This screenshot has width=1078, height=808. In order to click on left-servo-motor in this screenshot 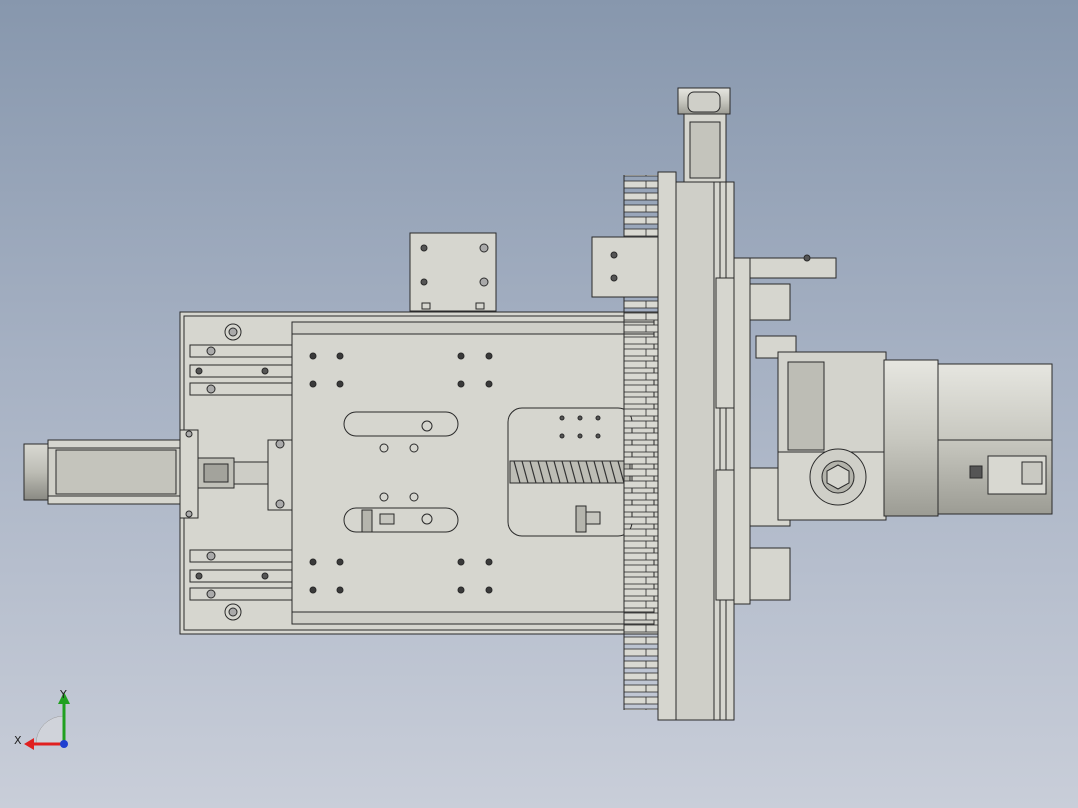, I will do `click(111, 474)`.